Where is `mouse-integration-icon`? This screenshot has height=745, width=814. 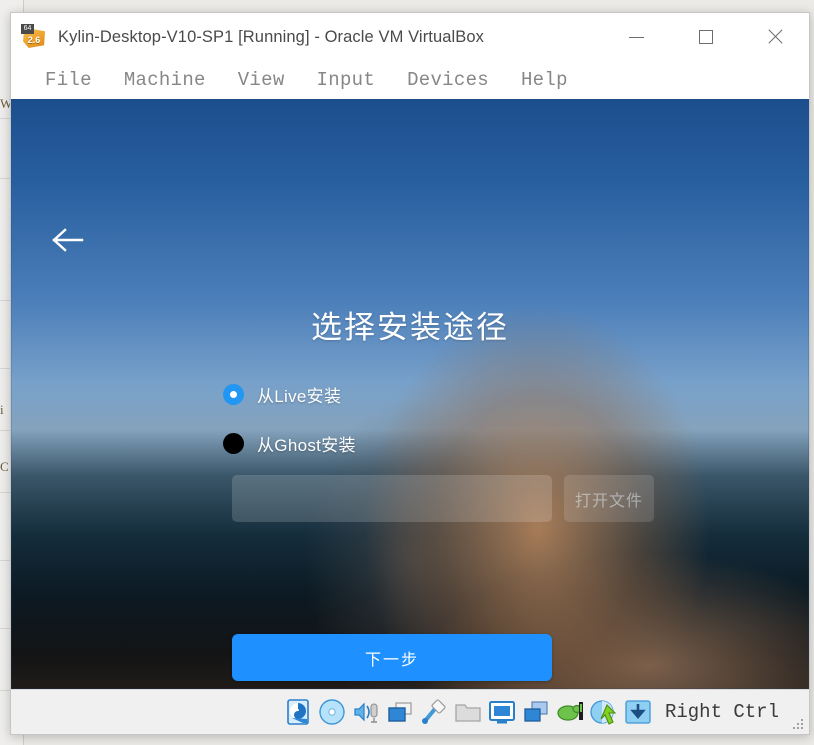 mouse-integration-icon is located at coordinates (604, 712).